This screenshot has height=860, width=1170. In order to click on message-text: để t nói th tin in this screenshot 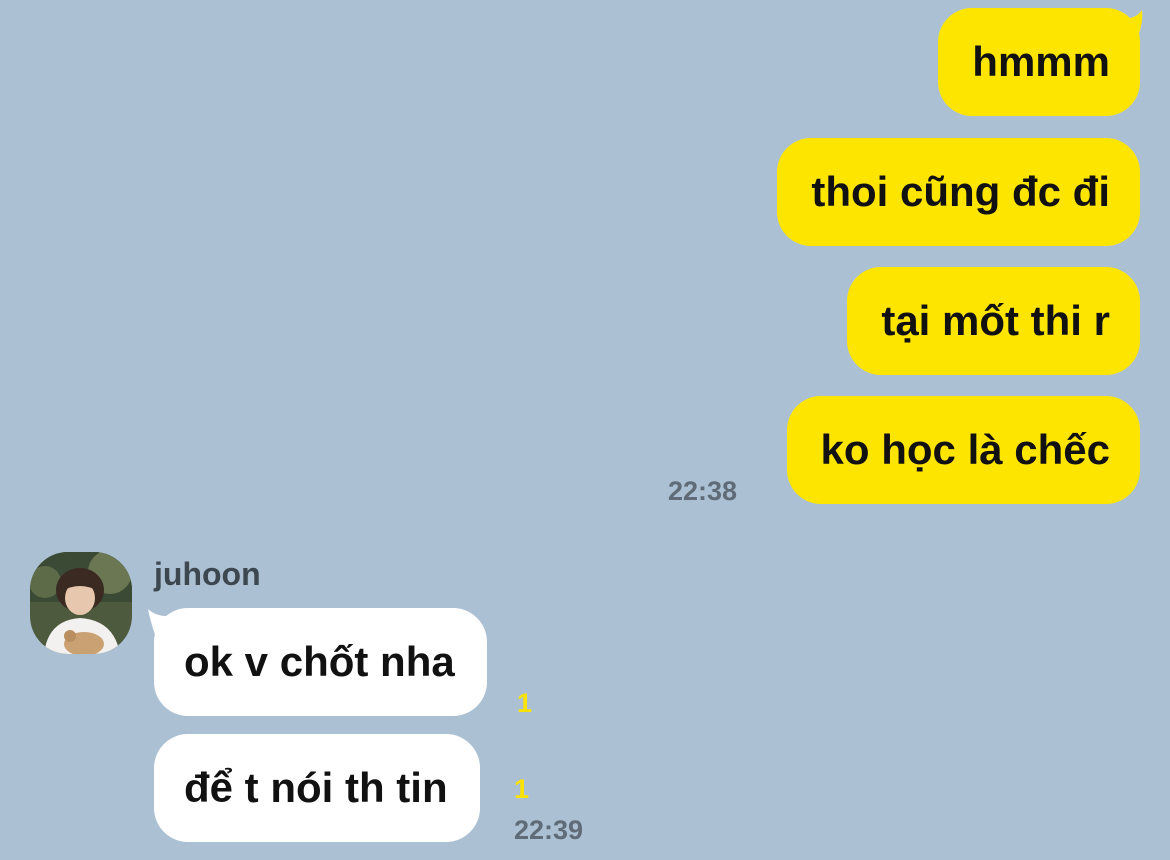, I will do `click(316, 787)`.